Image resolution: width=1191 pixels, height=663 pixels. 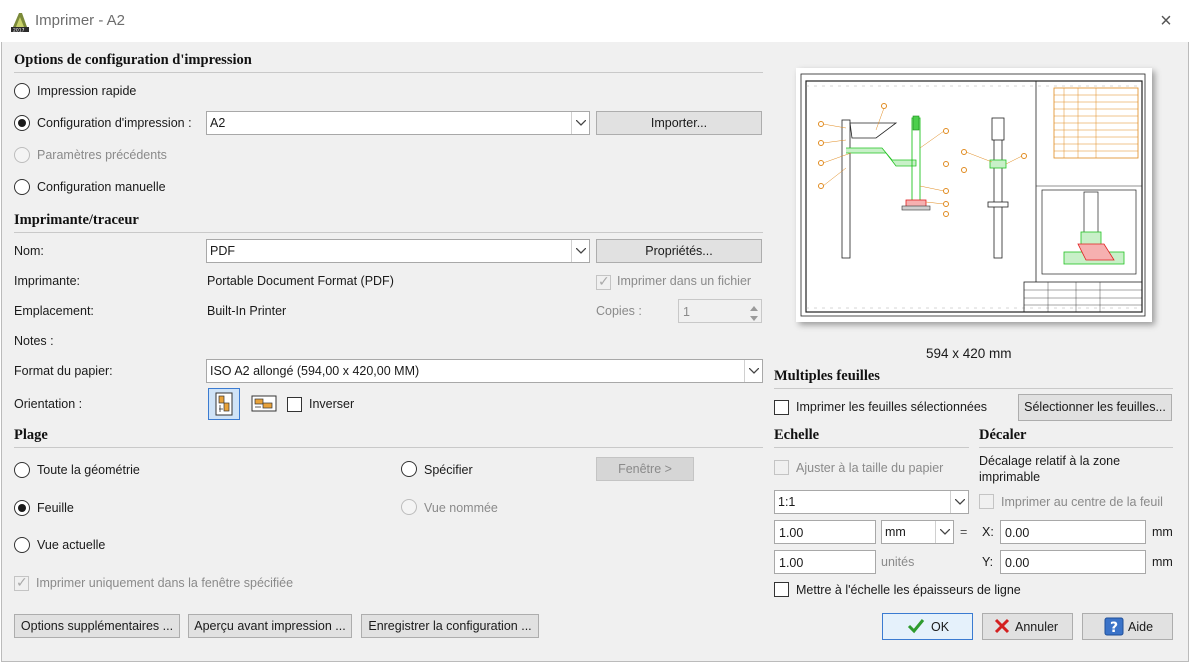 What do you see at coordinates (224, 404) in the screenshot?
I see `portrait-orientation-icon` at bounding box center [224, 404].